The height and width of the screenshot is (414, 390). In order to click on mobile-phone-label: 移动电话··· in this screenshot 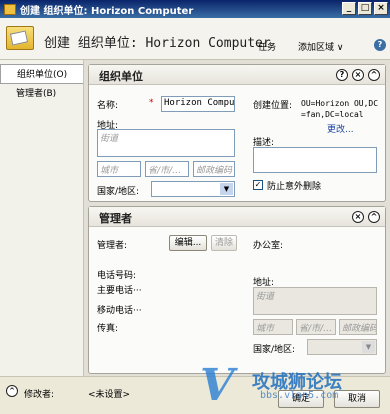, I will do `click(119, 311)`.